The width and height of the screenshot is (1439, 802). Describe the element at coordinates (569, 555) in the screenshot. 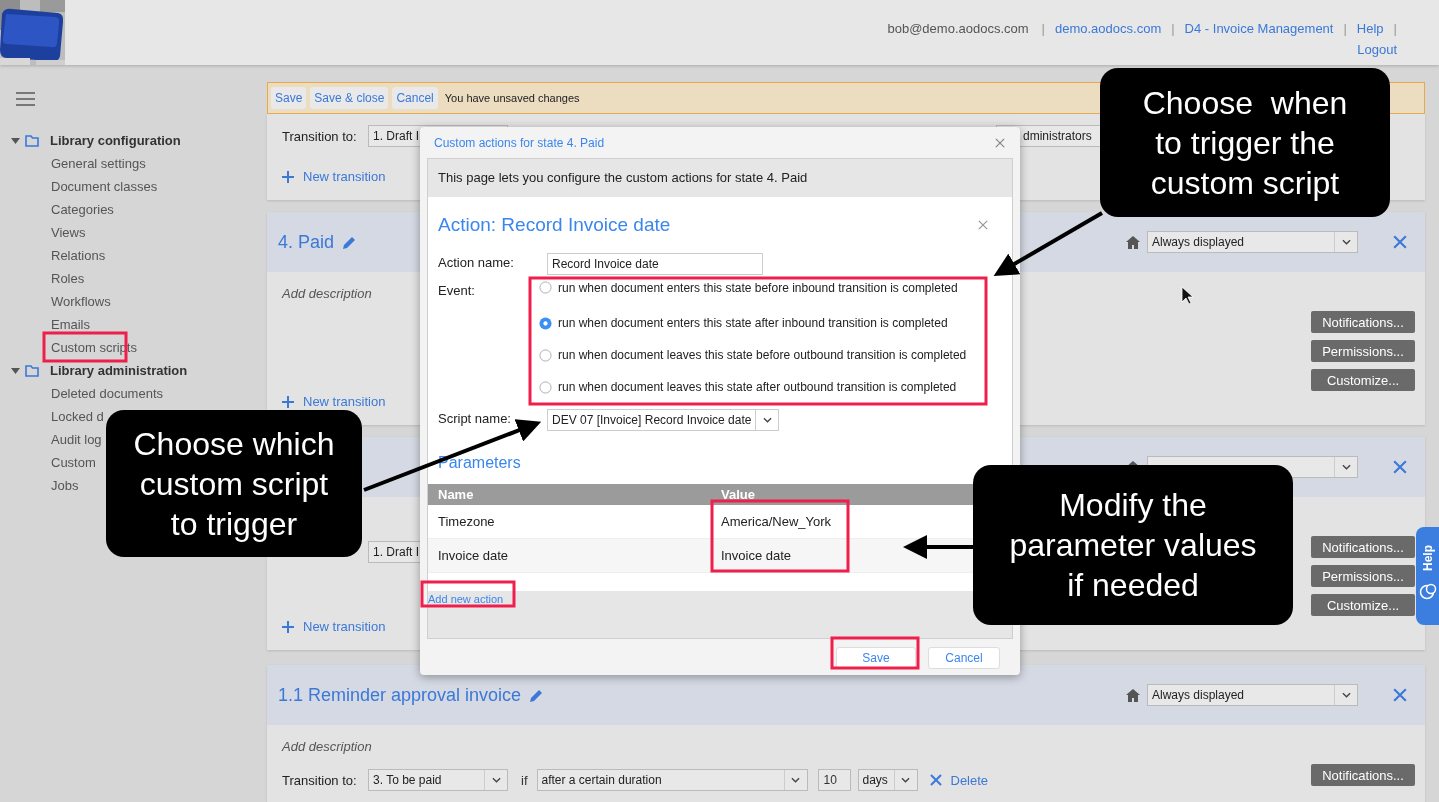

I see `table-cell: Invoice date` at that location.